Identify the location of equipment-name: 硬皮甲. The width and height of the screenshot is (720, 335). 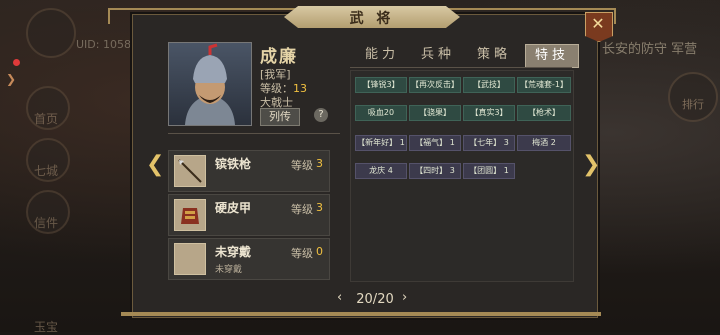
(233, 208).